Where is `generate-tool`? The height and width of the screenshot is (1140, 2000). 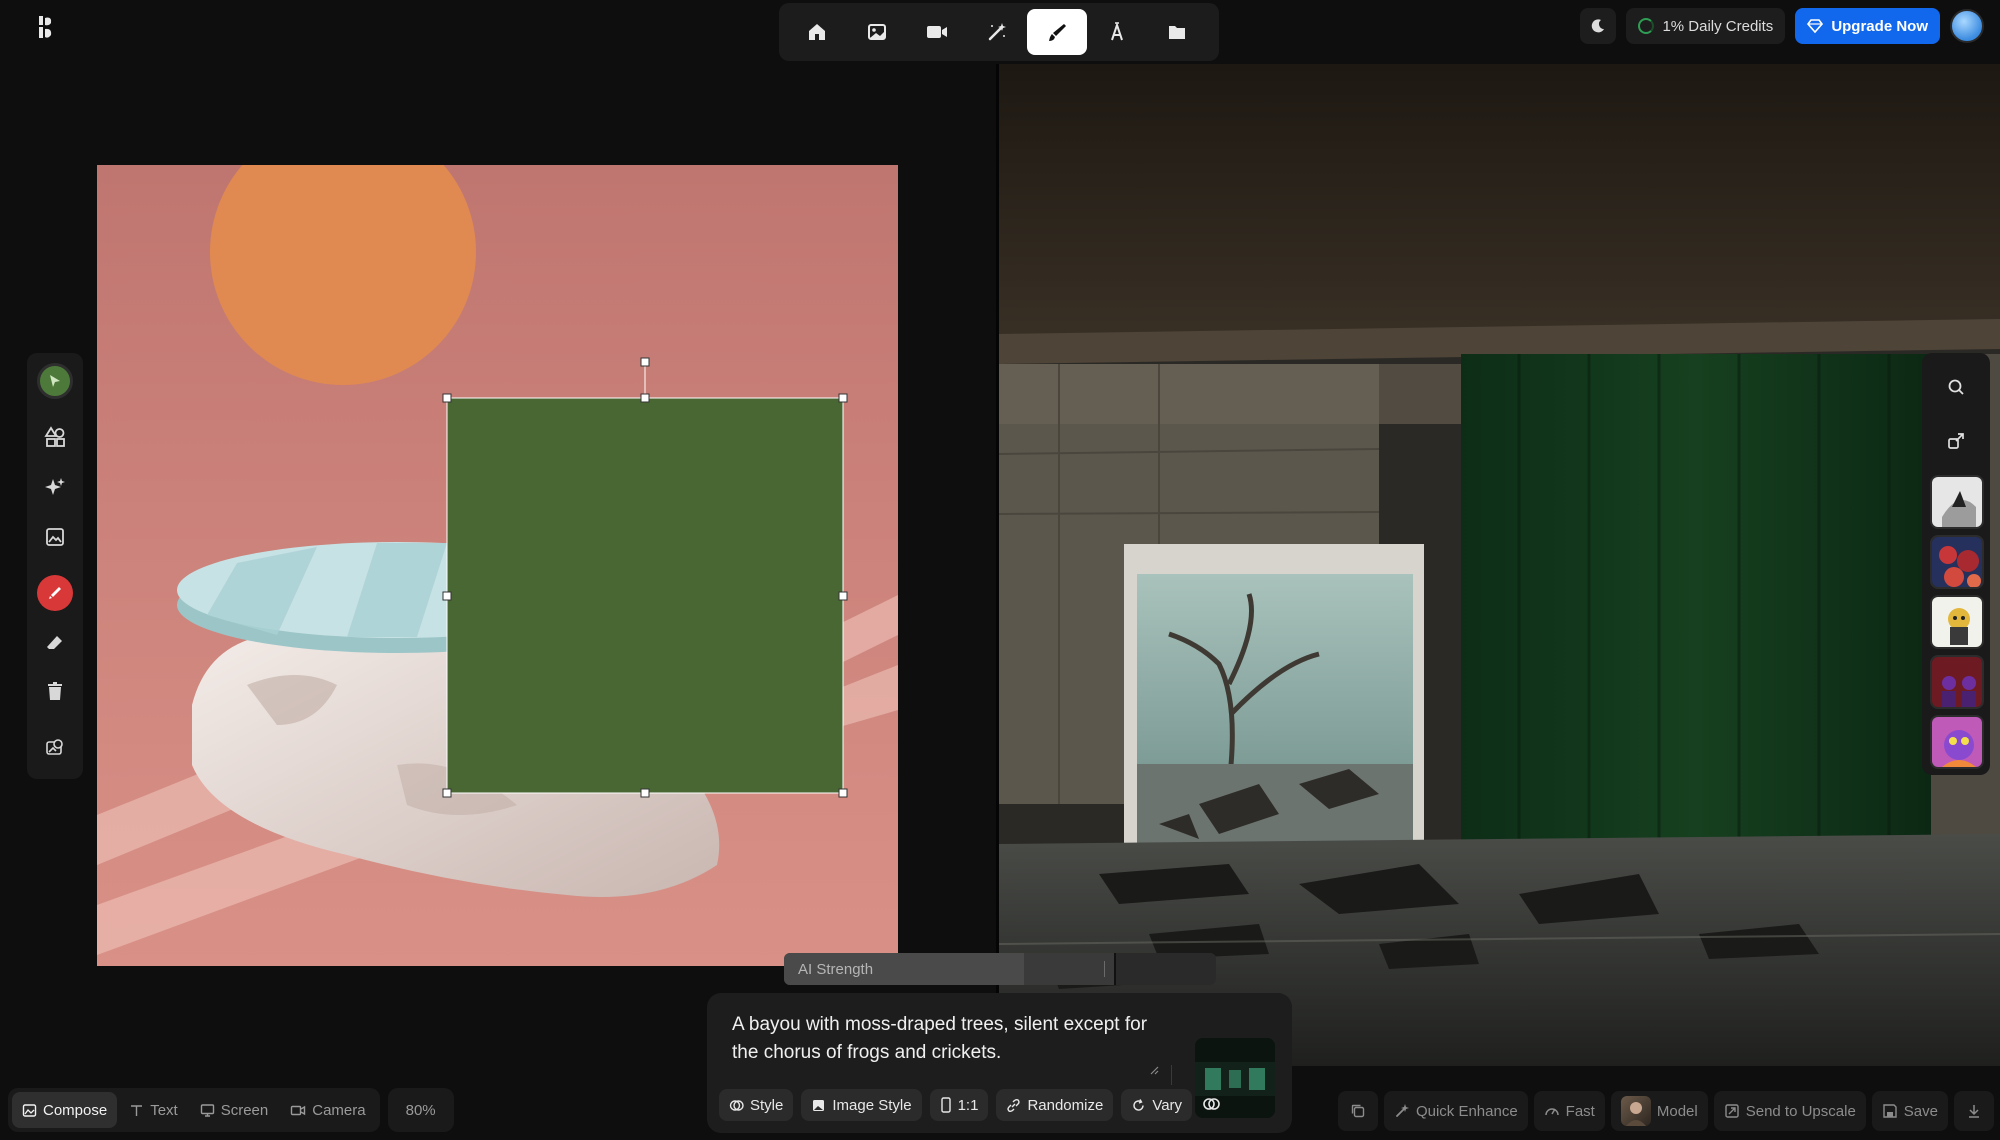
generate-tool is located at coordinates (55, 487).